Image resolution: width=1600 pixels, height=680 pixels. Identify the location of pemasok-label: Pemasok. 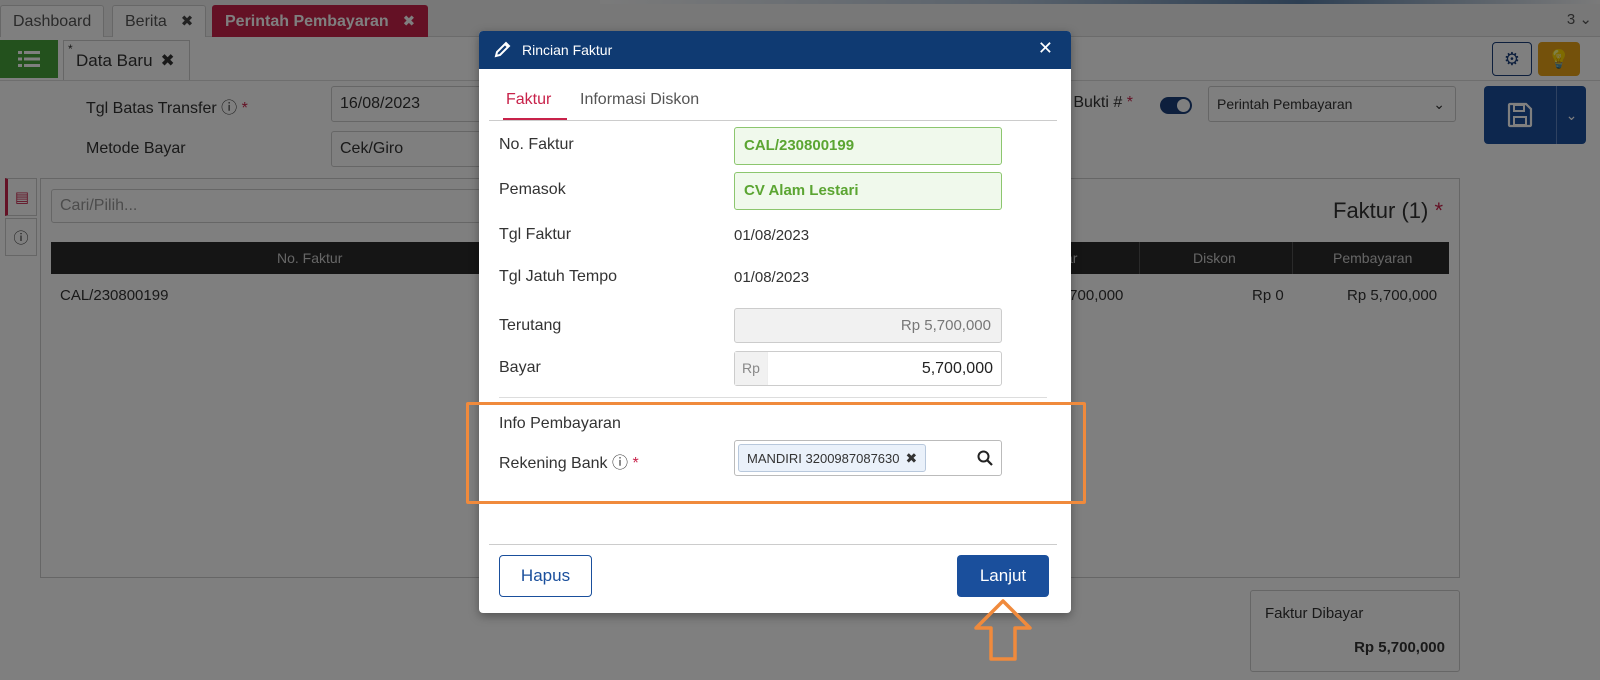
(532, 189).